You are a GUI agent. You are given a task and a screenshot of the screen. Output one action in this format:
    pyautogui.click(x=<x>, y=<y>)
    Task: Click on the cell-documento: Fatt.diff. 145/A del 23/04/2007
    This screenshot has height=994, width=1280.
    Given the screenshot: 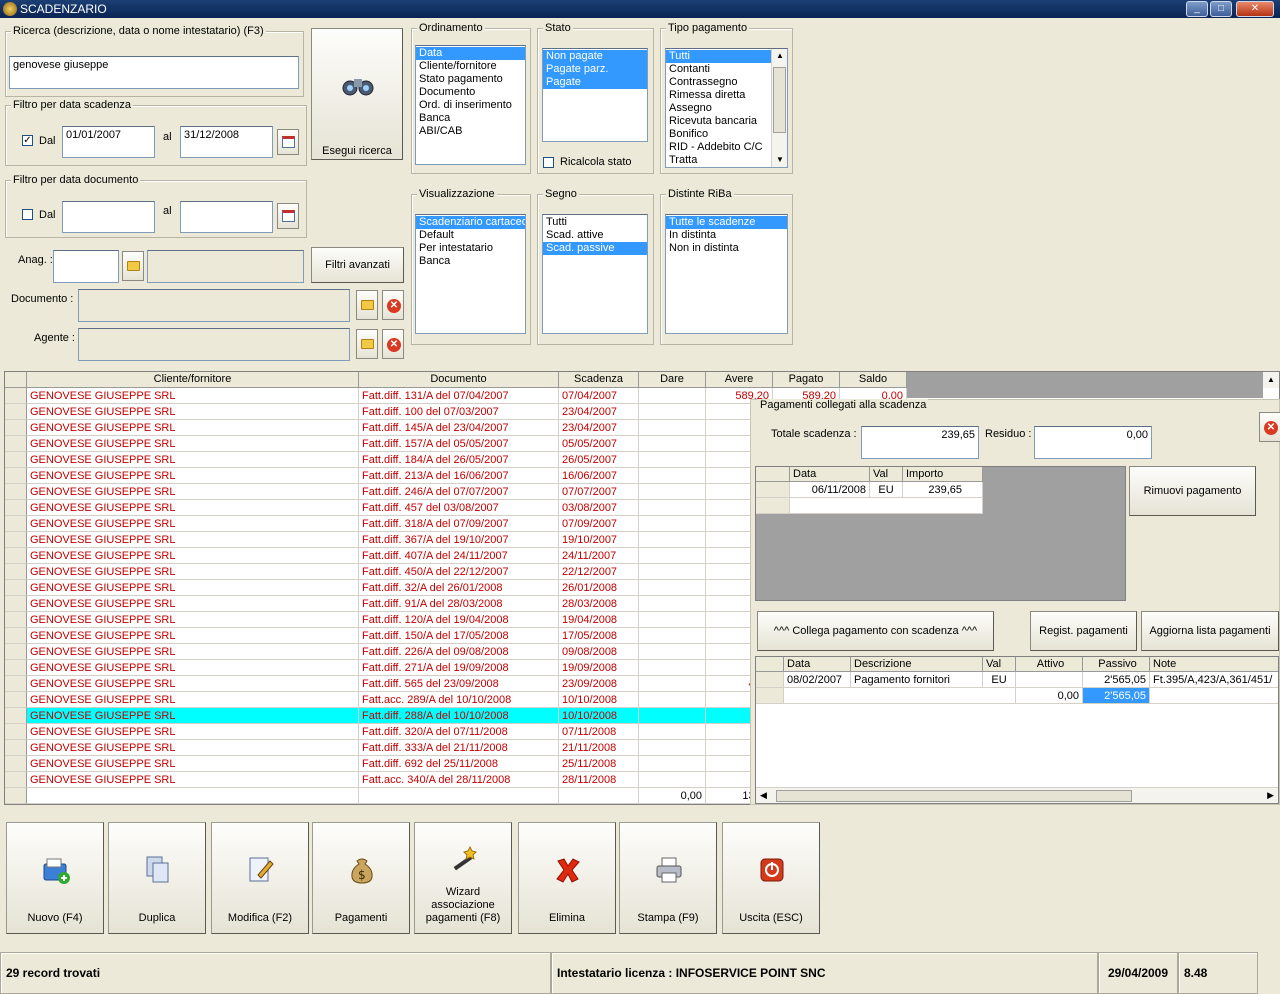 What is the action you would take?
    pyautogui.click(x=459, y=428)
    